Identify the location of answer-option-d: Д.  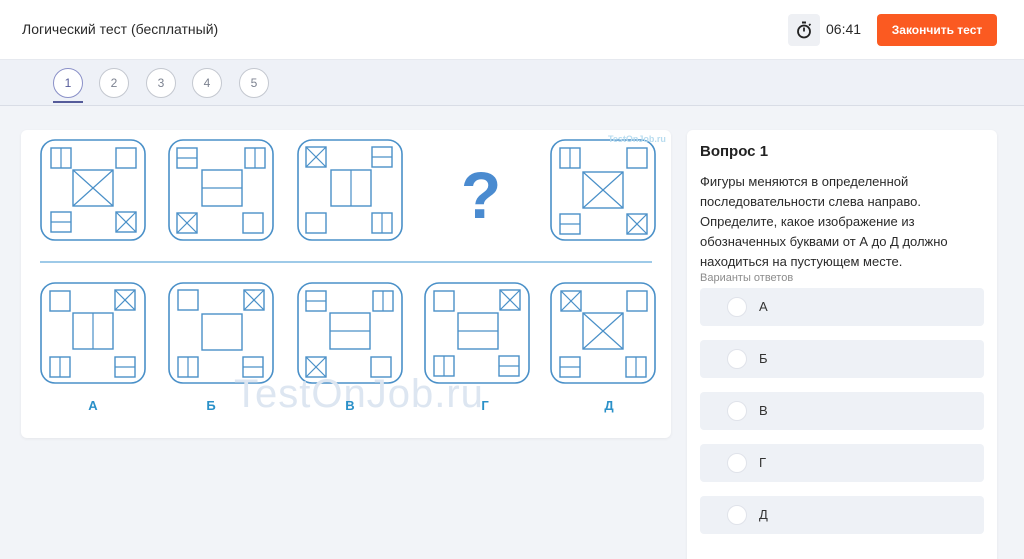
(842, 515).